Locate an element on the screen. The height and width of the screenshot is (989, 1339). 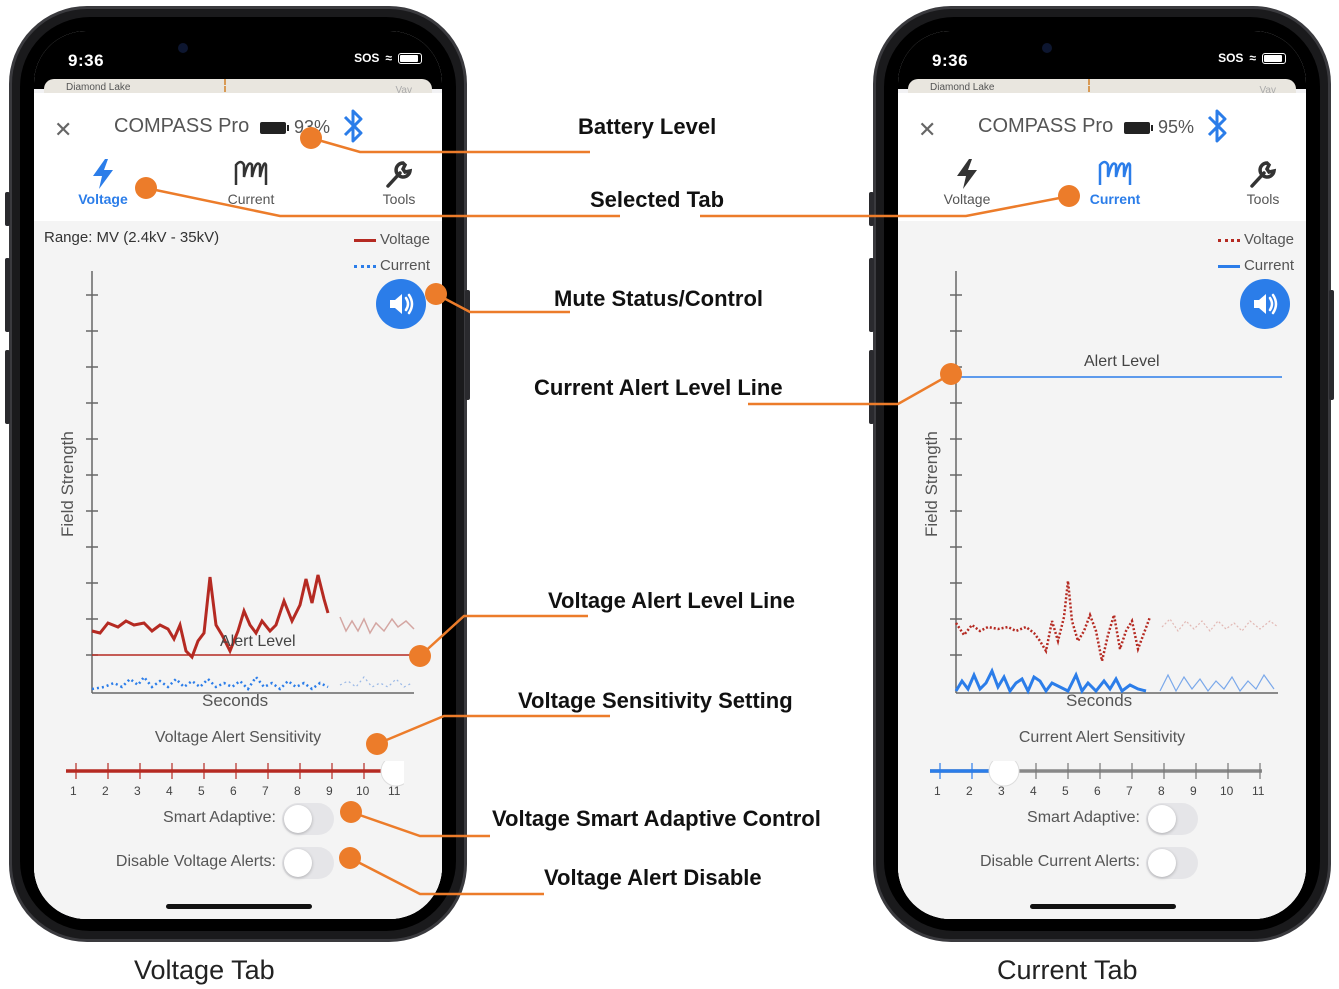
y-axis is located at coordinates (250, 482).